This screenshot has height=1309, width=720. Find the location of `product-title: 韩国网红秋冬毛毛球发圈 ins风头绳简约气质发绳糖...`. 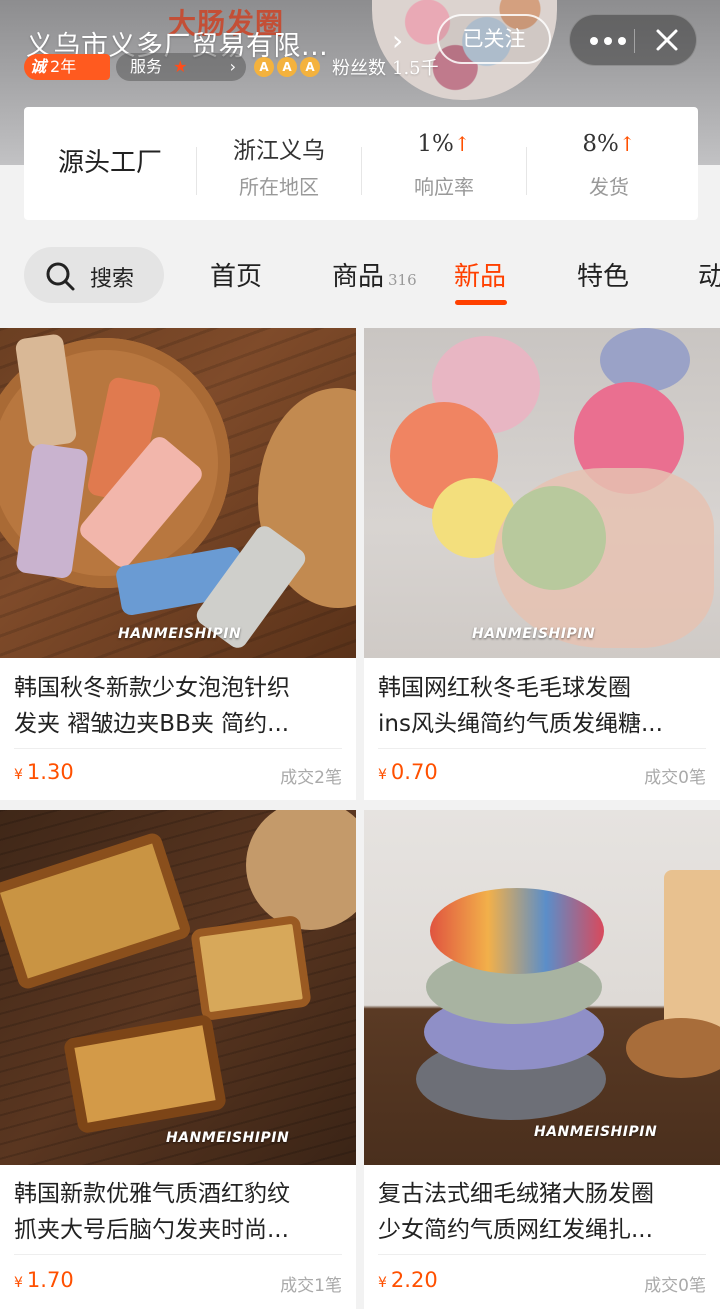

product-title: 韩国网红秋冬毛毛球发圈 ins风头绳简约气质发绳糖... is located at coordinates (543, 707).